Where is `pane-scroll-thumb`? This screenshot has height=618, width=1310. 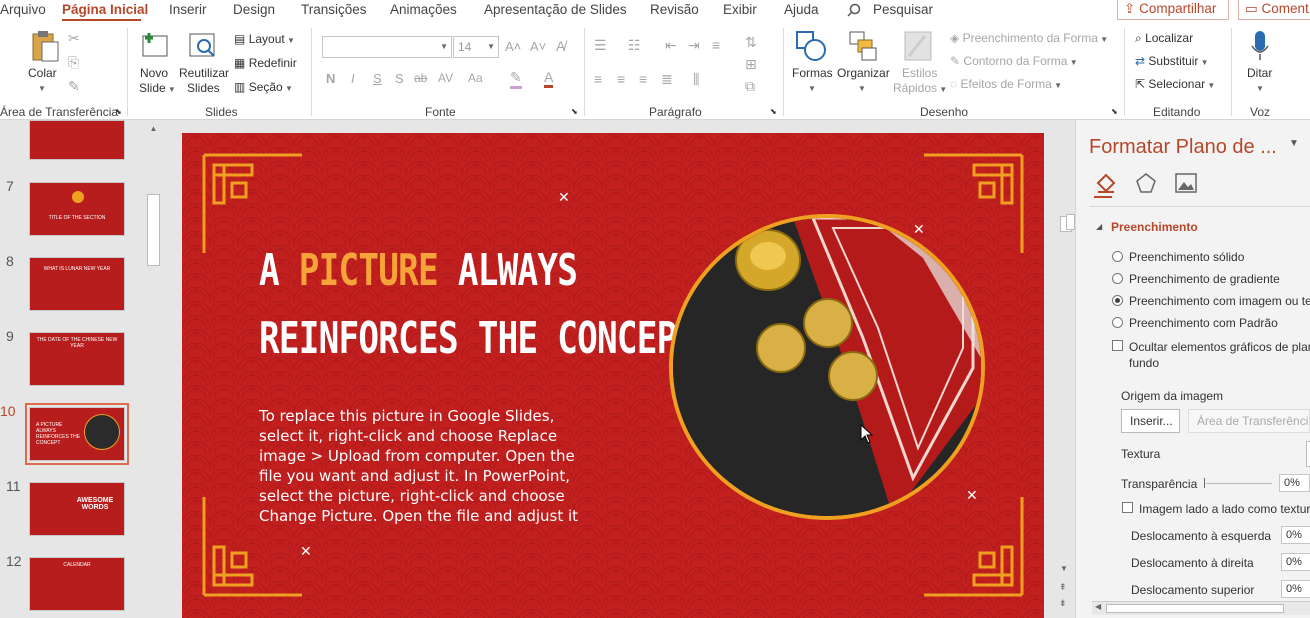 pane-scroll-thumb is located at coordinates (1070, 222).